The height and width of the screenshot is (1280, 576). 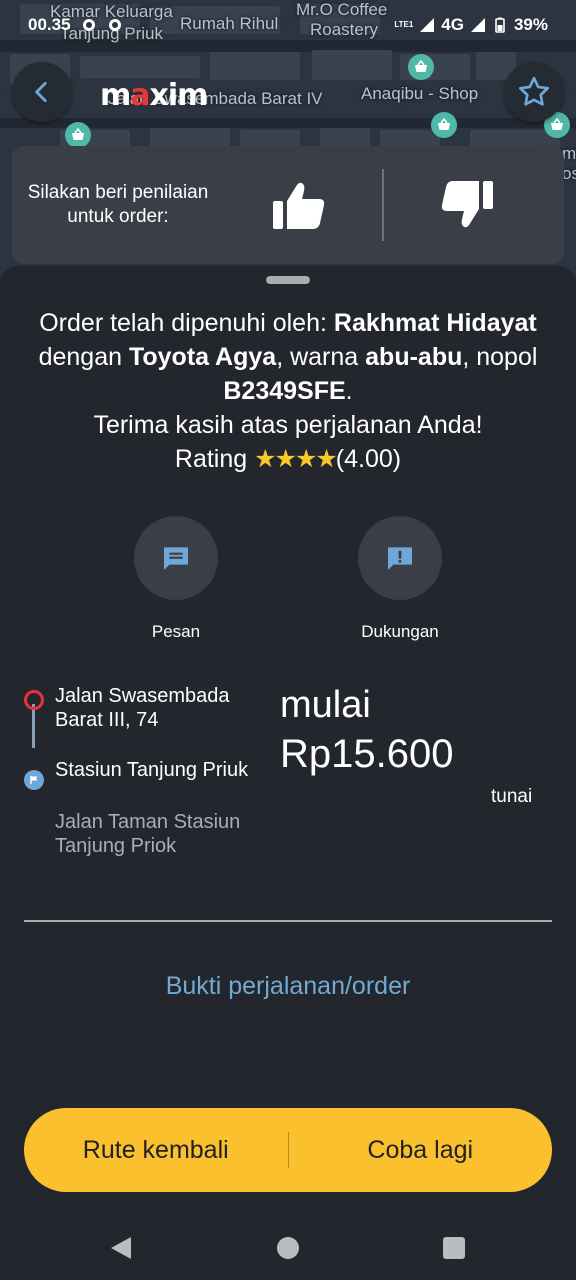 What do you see at coordinates (421, 1150) in the screenshot?
I see `retry-button: Coba lagi` at bounding box center [421, 1150].